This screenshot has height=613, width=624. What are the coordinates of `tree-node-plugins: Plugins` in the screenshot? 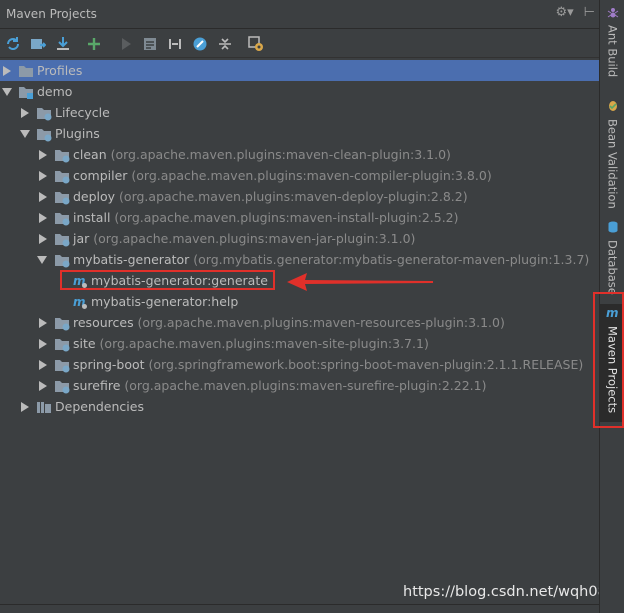 It's located at (299, 133).